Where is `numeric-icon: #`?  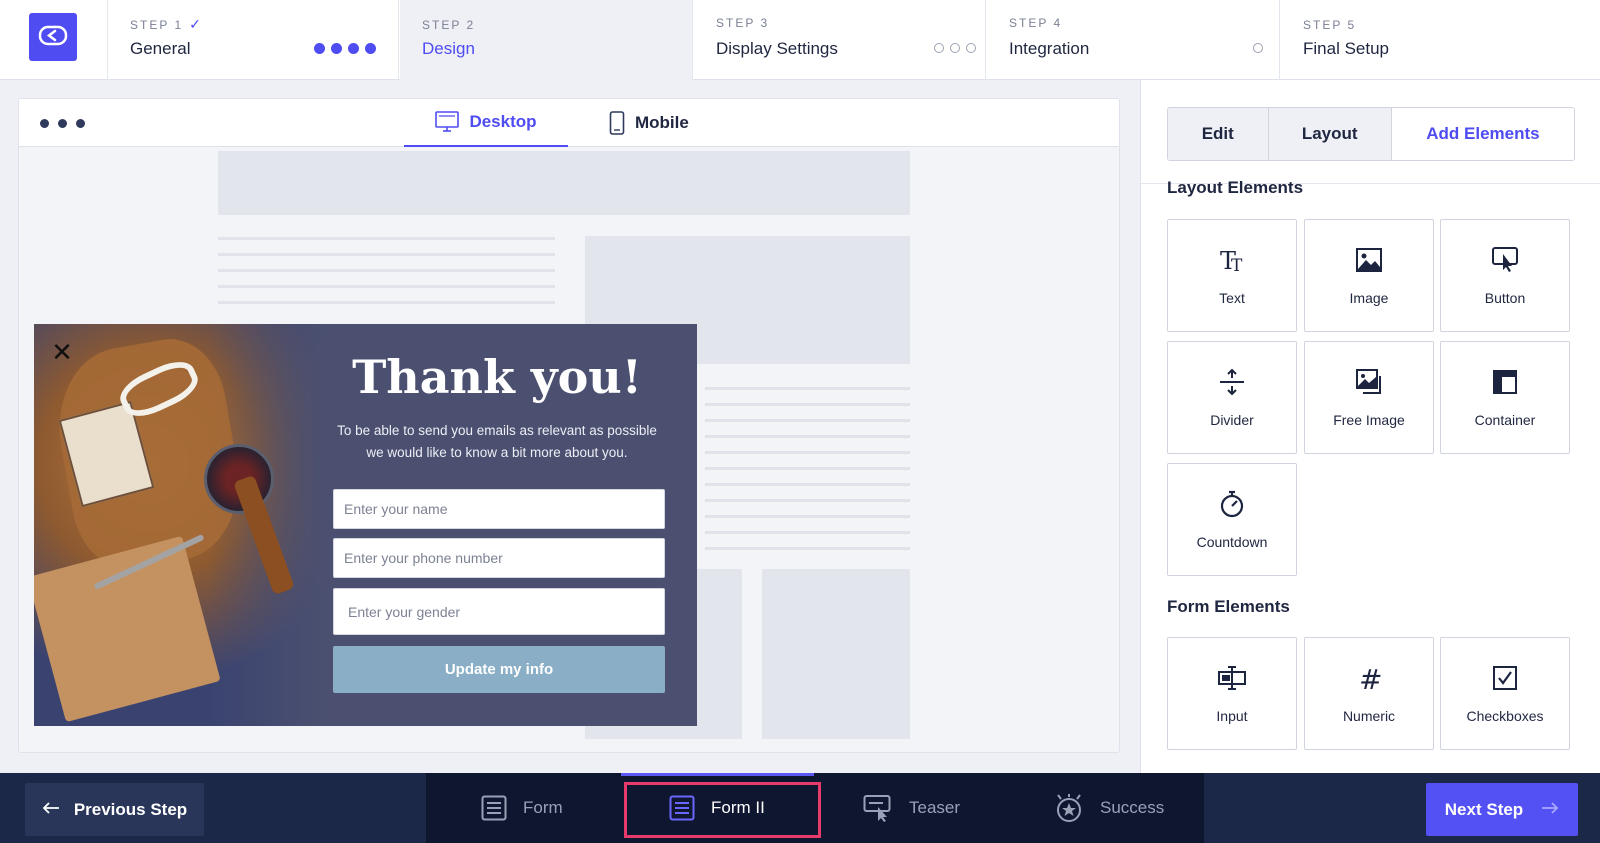
numeric-icon: # is located at coordinates (1369, 678).